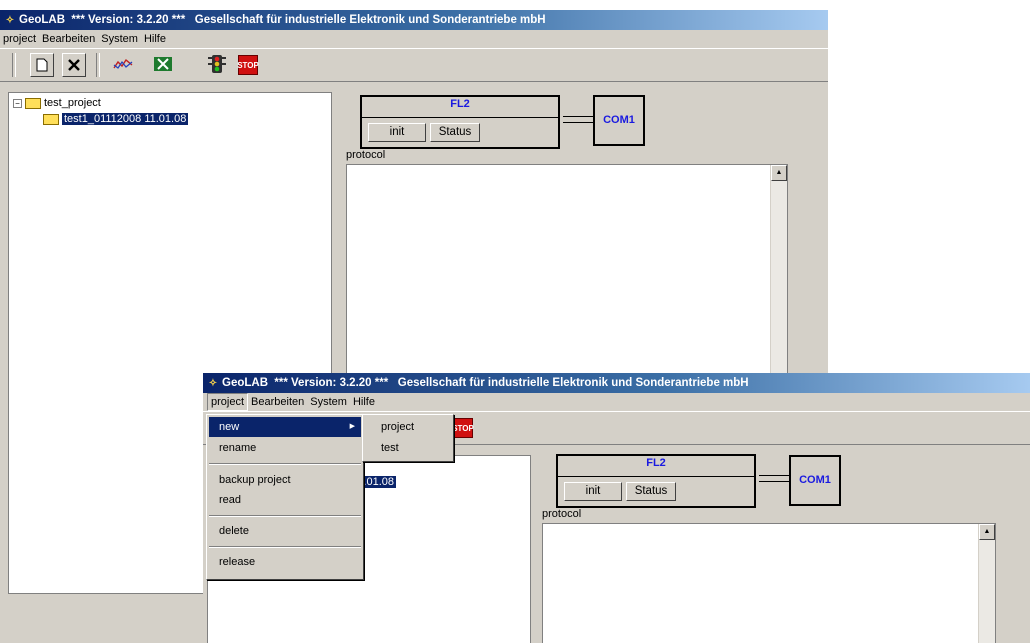 The image size is (1030, 643). Describe the element at coordinates (769, 583) in the screenshot. I see `protocol-textarea: ▲` at that location.